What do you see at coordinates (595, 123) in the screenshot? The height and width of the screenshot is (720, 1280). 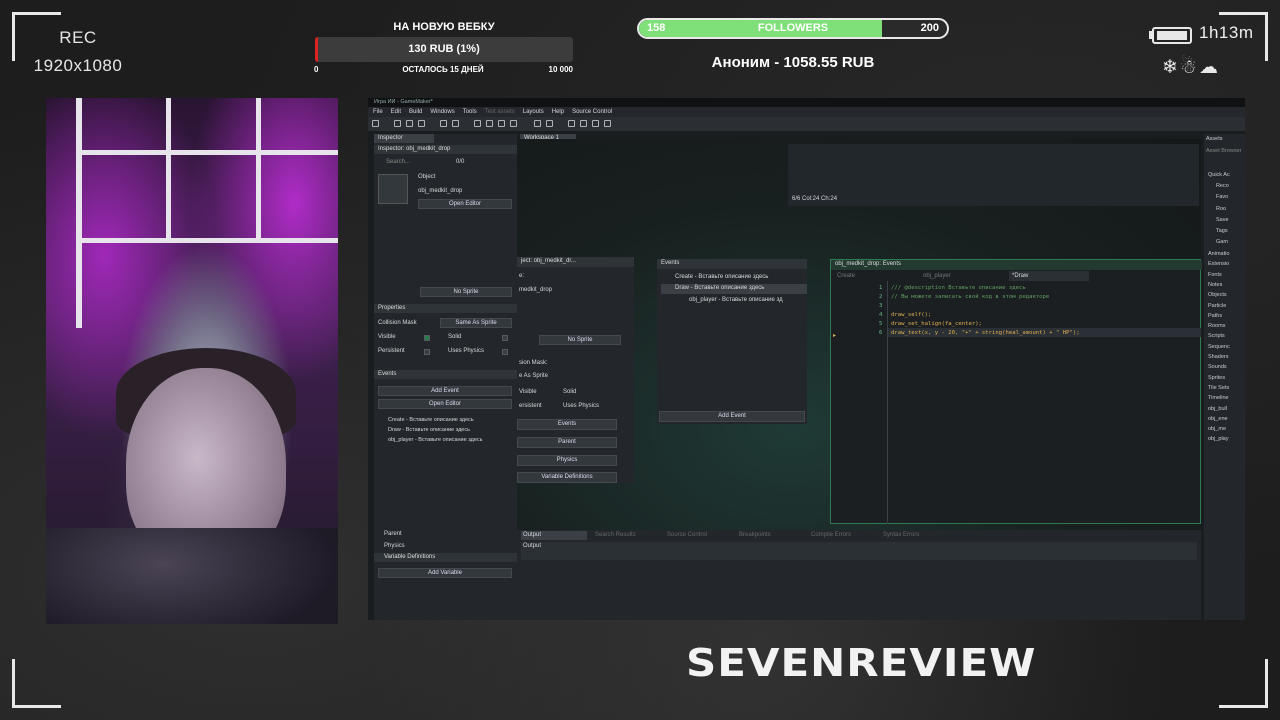 I see `zoom-in-icon` at bounding box center [595, 123].